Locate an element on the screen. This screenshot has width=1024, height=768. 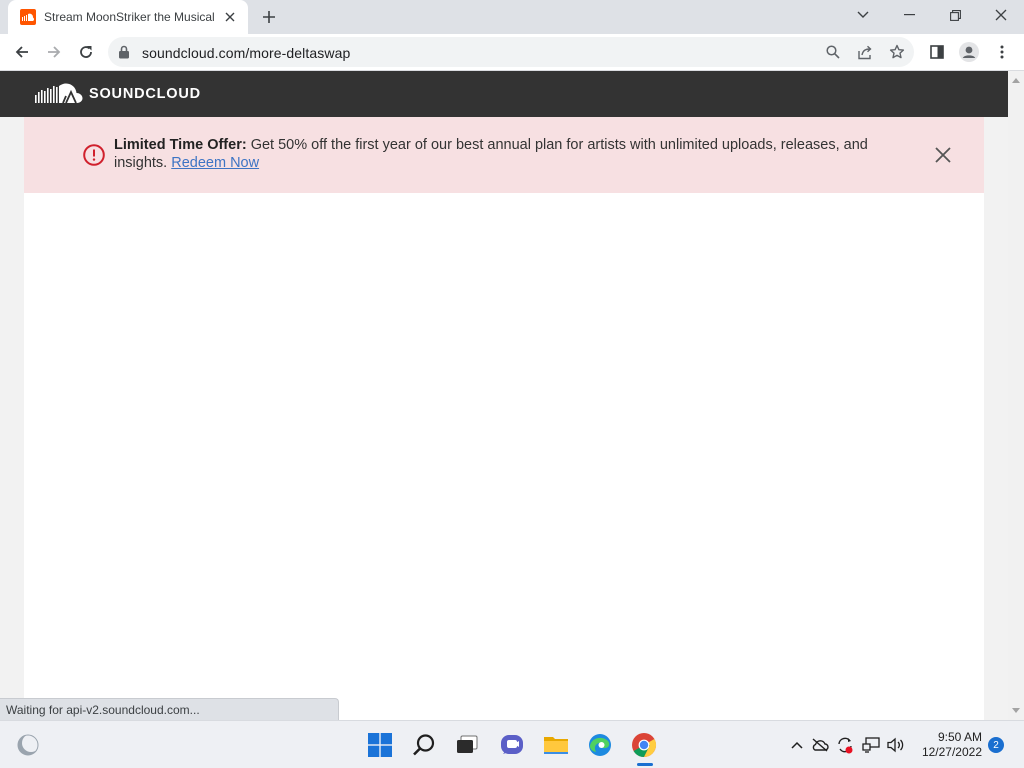
tab-search-icon is located at coordinates (863, 15).